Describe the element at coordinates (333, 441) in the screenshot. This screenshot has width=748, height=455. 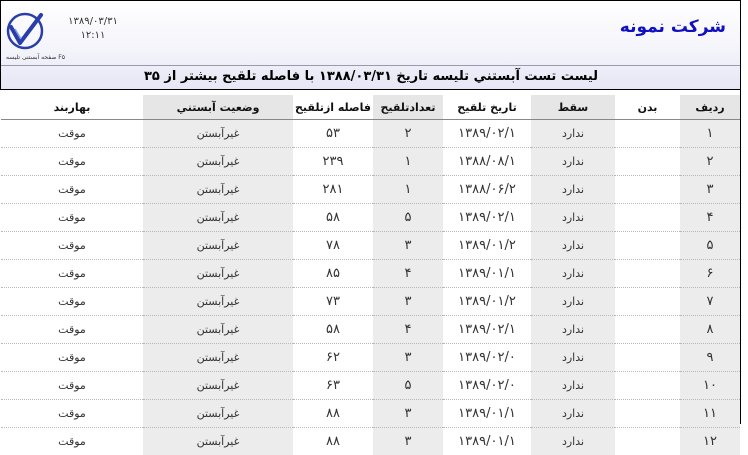
I see `cell-interval: ۸۸` at that location.